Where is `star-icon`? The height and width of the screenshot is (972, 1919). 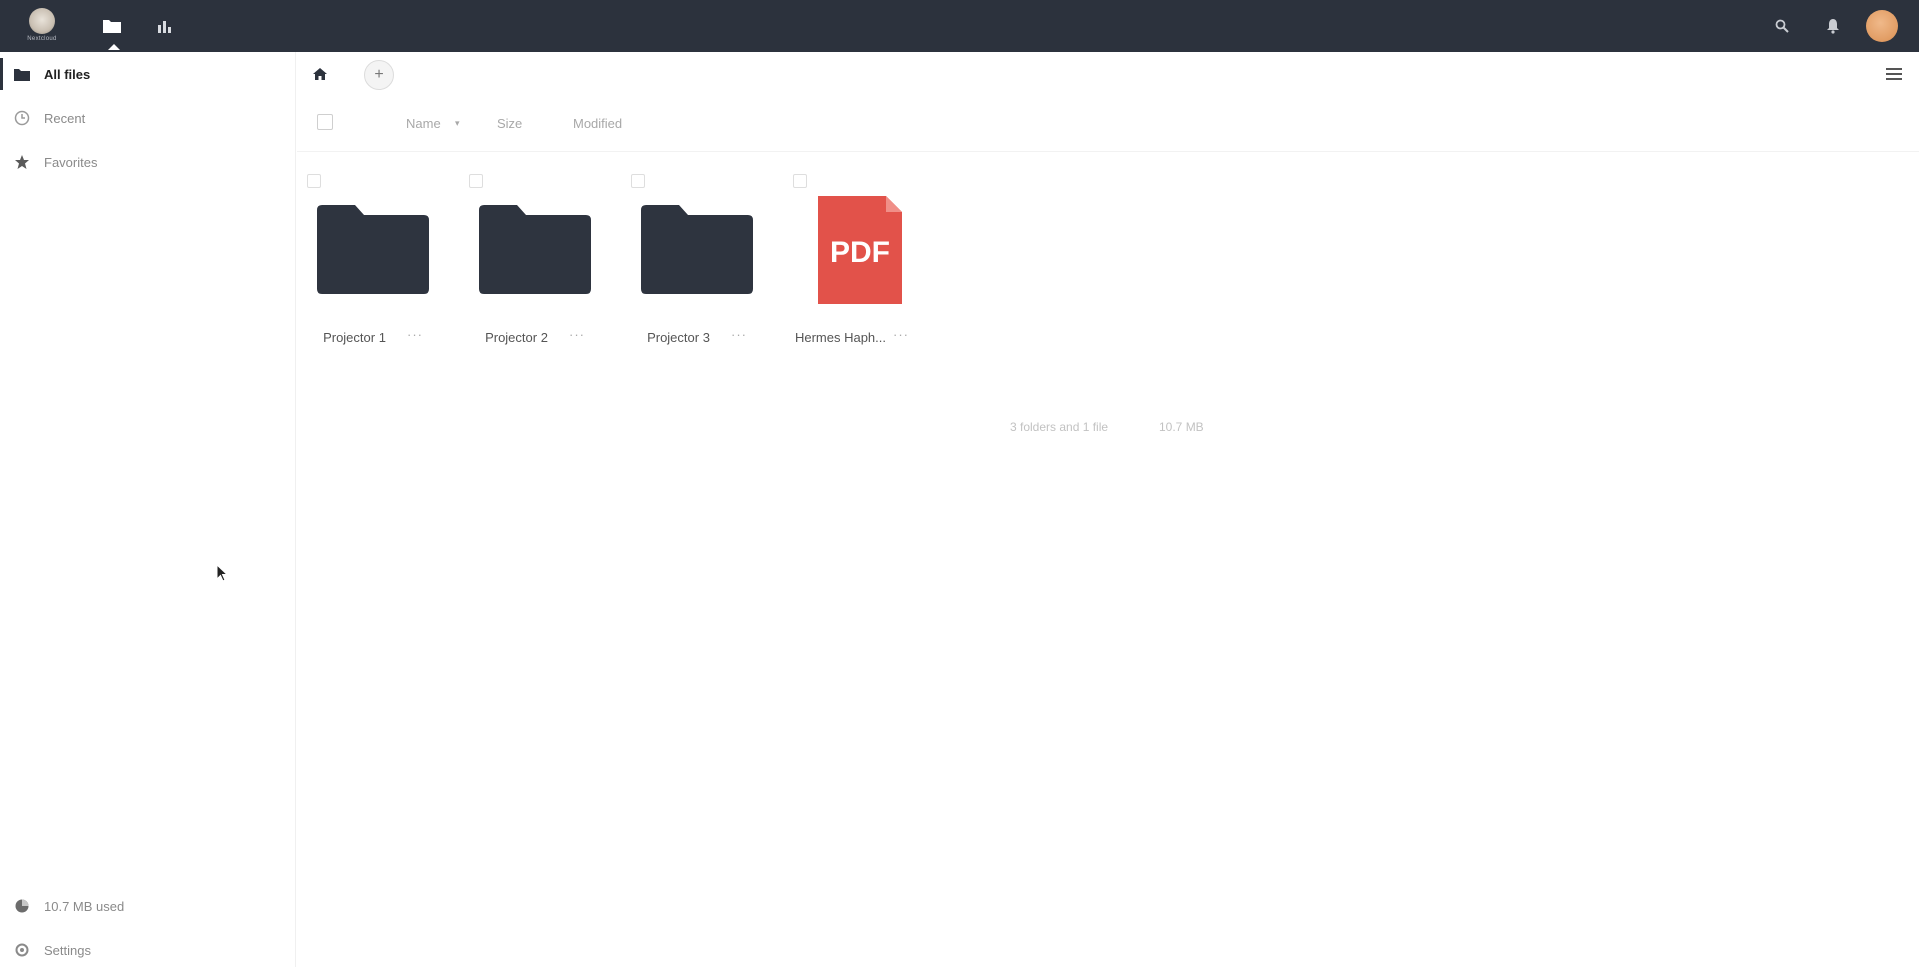 star-icon is located at coordinates (22, 162).